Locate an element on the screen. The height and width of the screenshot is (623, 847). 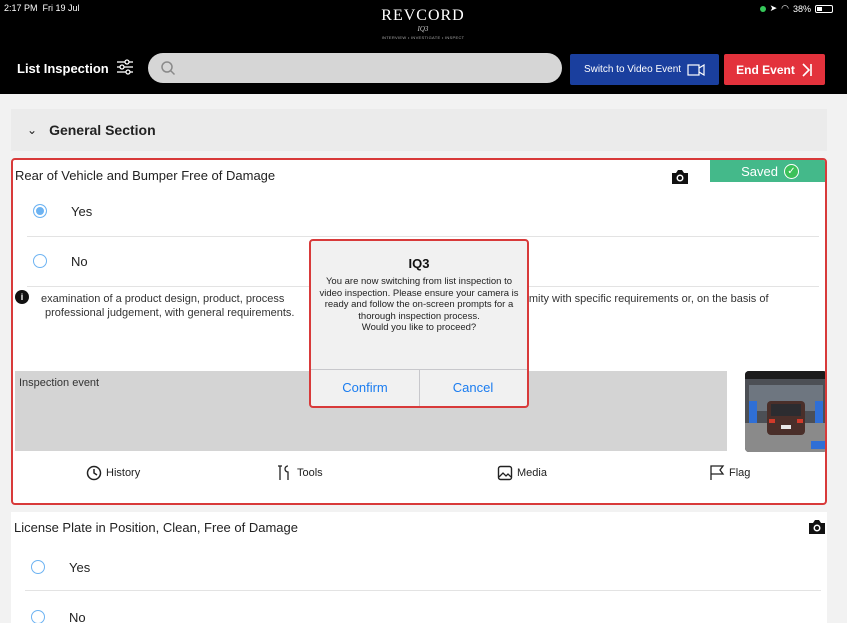
logo-sub-text: IQ3 is located at coordinates (423, 29).